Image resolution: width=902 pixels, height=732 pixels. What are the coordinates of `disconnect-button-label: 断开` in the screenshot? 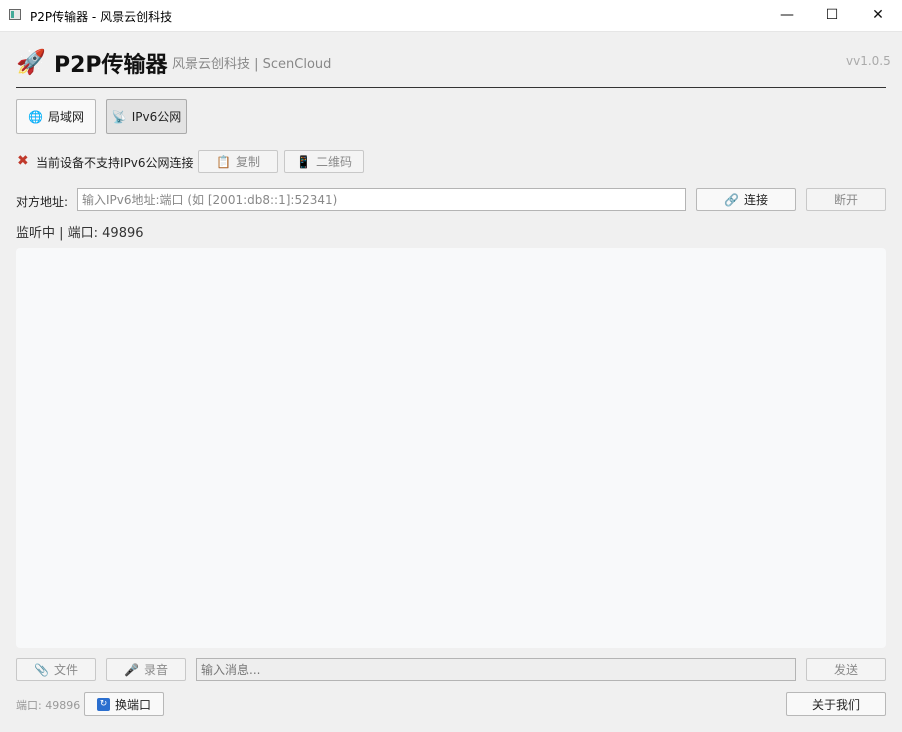 It's located at (845, 200).